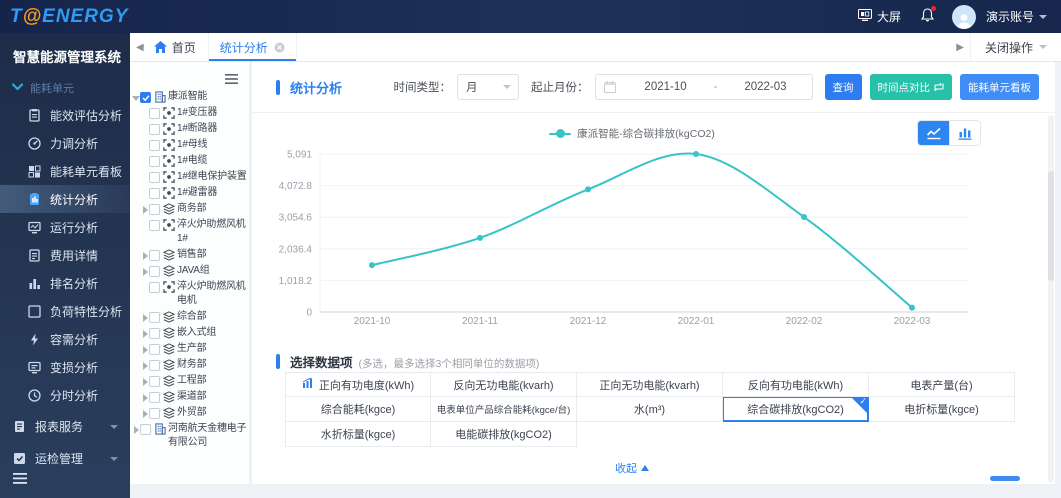  What do you see at coordinates (1016, 16) in the screenshot?
I see `account-menu: 演示账号` at bounding box center [1016, 16].